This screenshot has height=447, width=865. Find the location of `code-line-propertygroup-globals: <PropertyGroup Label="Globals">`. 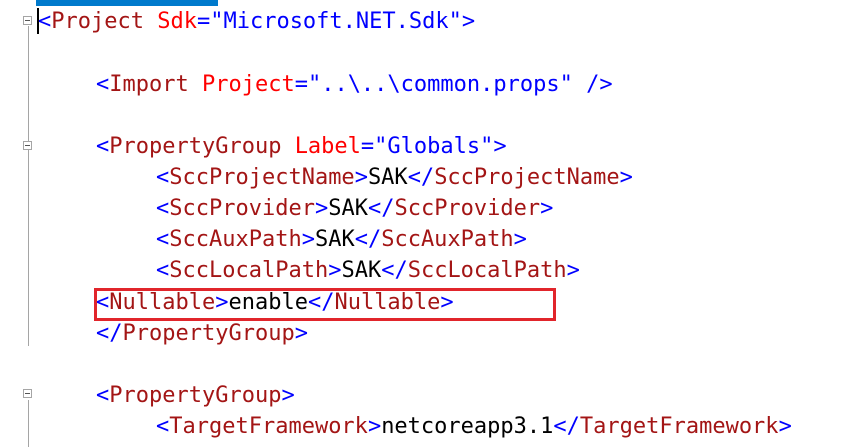

code-line-propertygroup-globals: <PropertyGroup Label="Globals"> is located at coordinates (301, 146).